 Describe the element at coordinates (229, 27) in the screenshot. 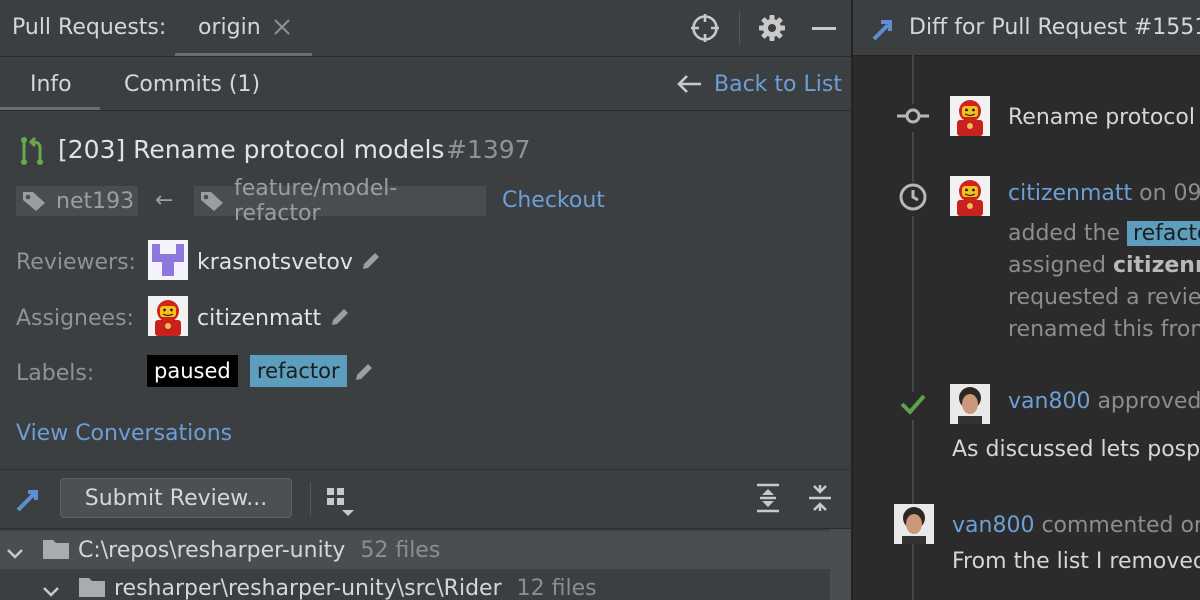

I see `tab-origin-label: origin` at that location.